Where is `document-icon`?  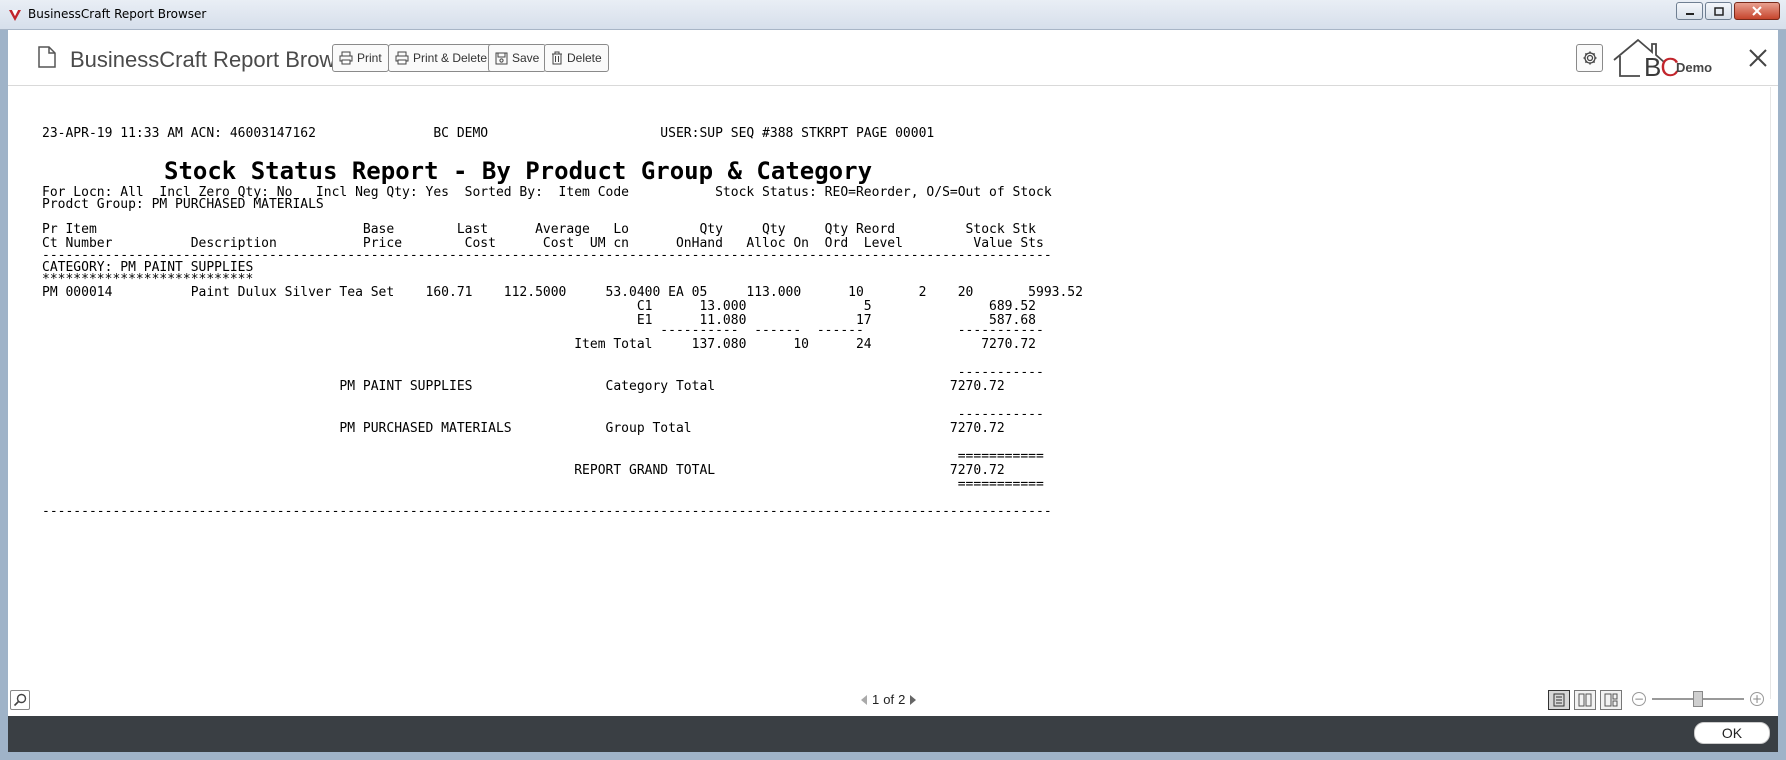
document-icon is located at coordinates (47, 57).